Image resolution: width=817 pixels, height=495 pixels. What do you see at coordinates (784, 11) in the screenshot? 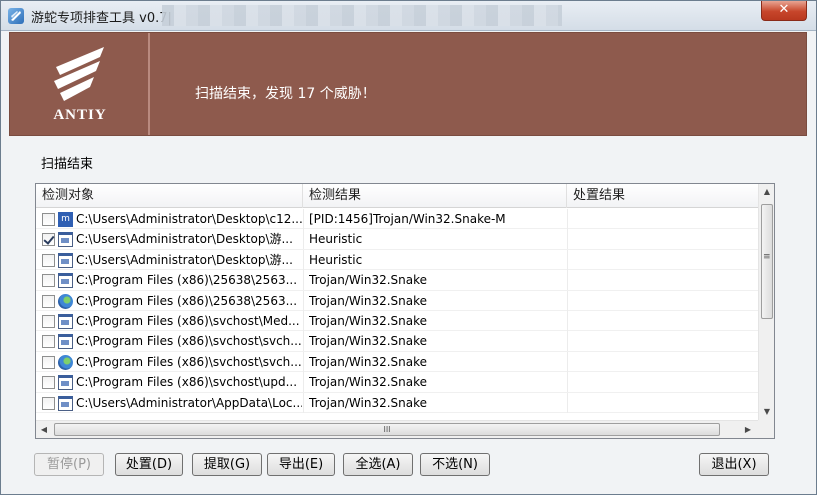
I see `close-button: ✕` at bounding box center [784, 11].